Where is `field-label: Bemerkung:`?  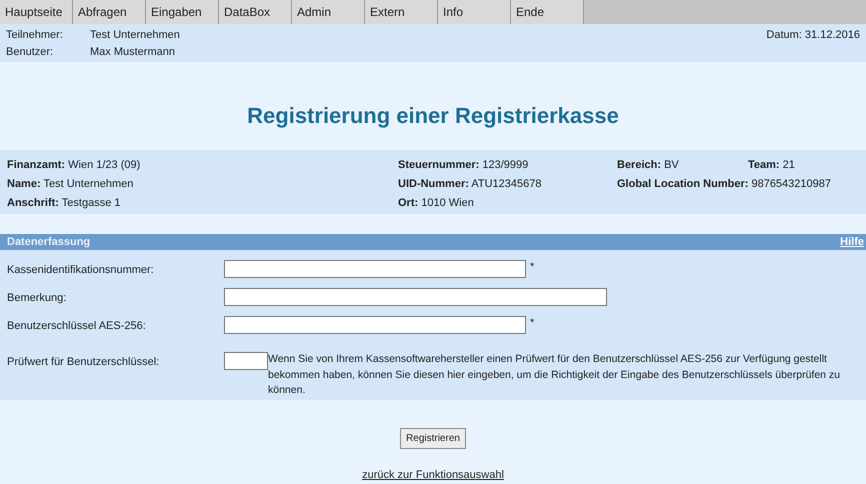 field-label: Bemerkung: is located at coordinates (37, 298).